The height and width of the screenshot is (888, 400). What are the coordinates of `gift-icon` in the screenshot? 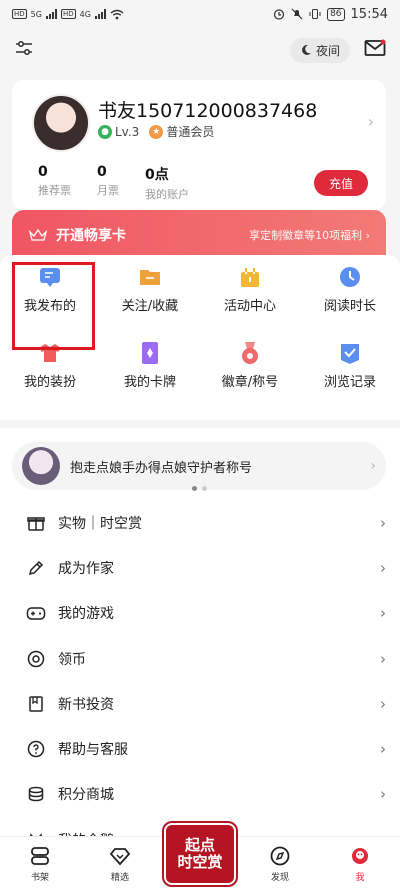 It's located at (250, 277).